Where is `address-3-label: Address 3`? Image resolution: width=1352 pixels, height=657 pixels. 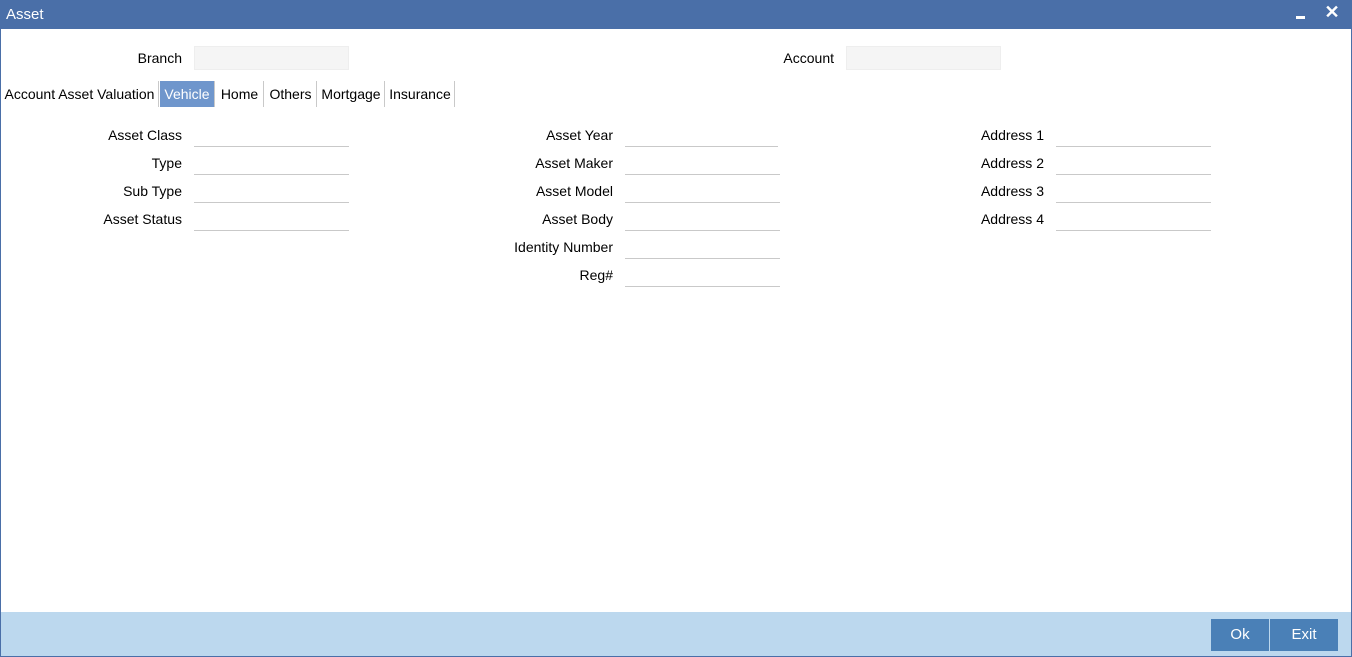 address-3-label: Address 3 is located at coordinates (1012, 191).